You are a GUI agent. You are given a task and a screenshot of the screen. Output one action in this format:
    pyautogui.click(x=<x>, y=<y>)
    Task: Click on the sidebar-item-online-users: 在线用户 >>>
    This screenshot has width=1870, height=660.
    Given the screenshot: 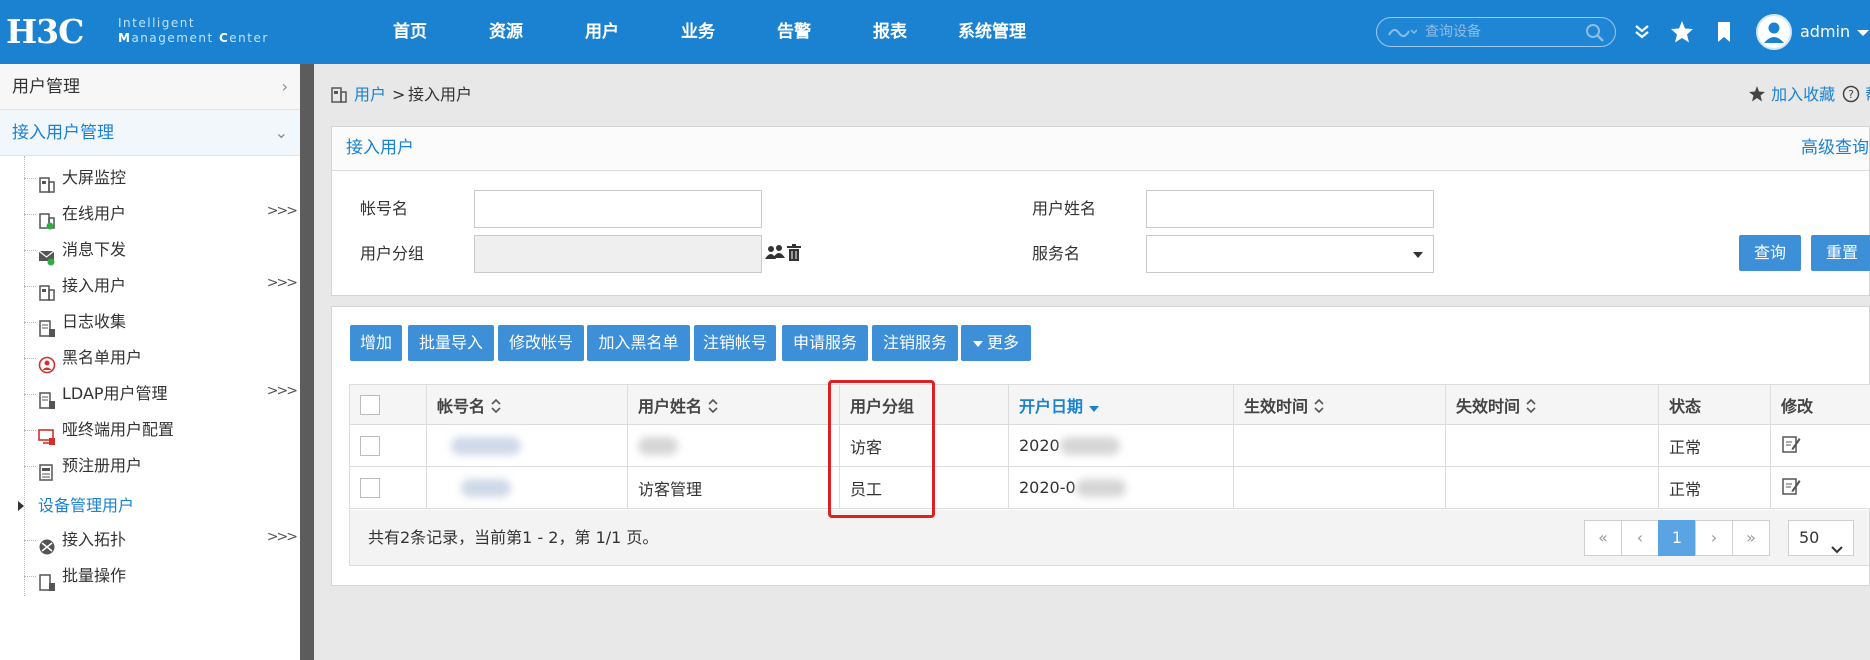 What is the action you would take?
    pyautogui.click(x=150, y=214)
    